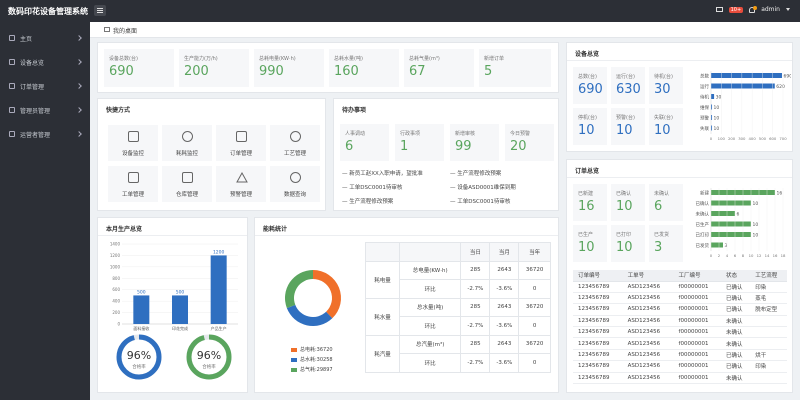 The height and width of the screenshot is (400, 800). I want to click on table-row: 123456789 ASD123456 f00000001 已确认 烘干, so click(680, 355).